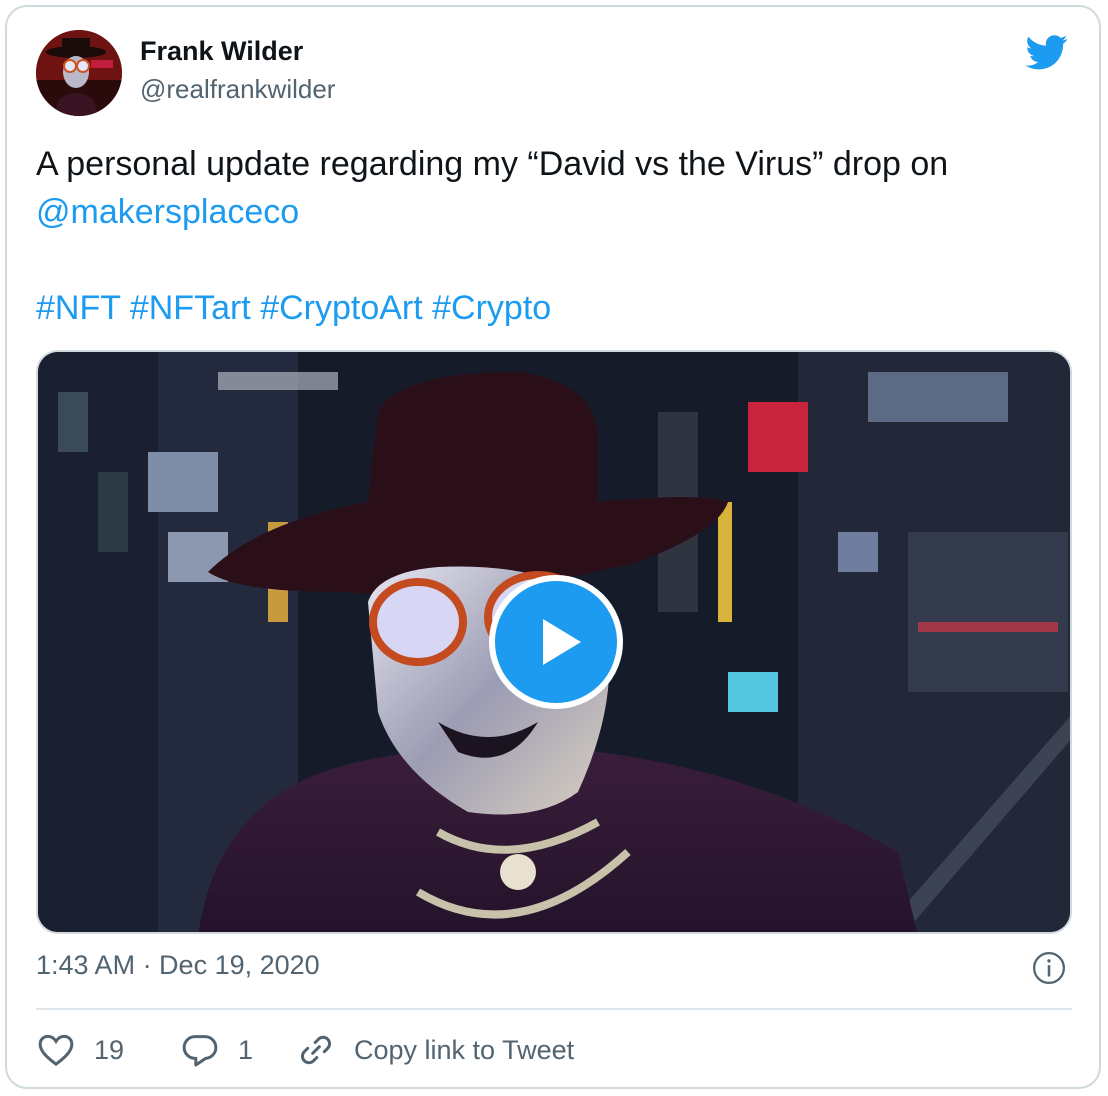 This screenshot has height=1096, width=1108. I want to click on reply-button: 1, so click(216, 1050).